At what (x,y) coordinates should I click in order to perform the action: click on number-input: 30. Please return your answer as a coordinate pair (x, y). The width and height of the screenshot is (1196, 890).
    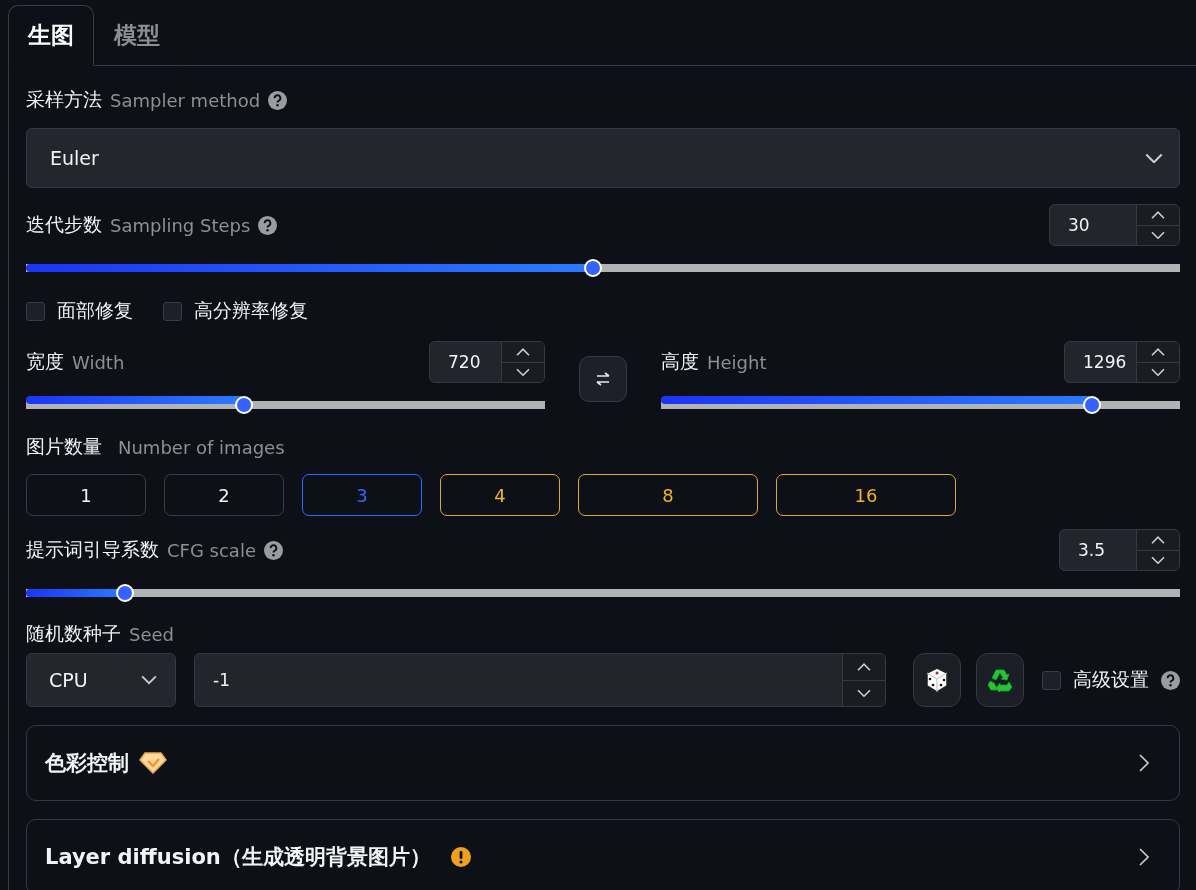
    Looking at the image, I should click on (1114, 225).